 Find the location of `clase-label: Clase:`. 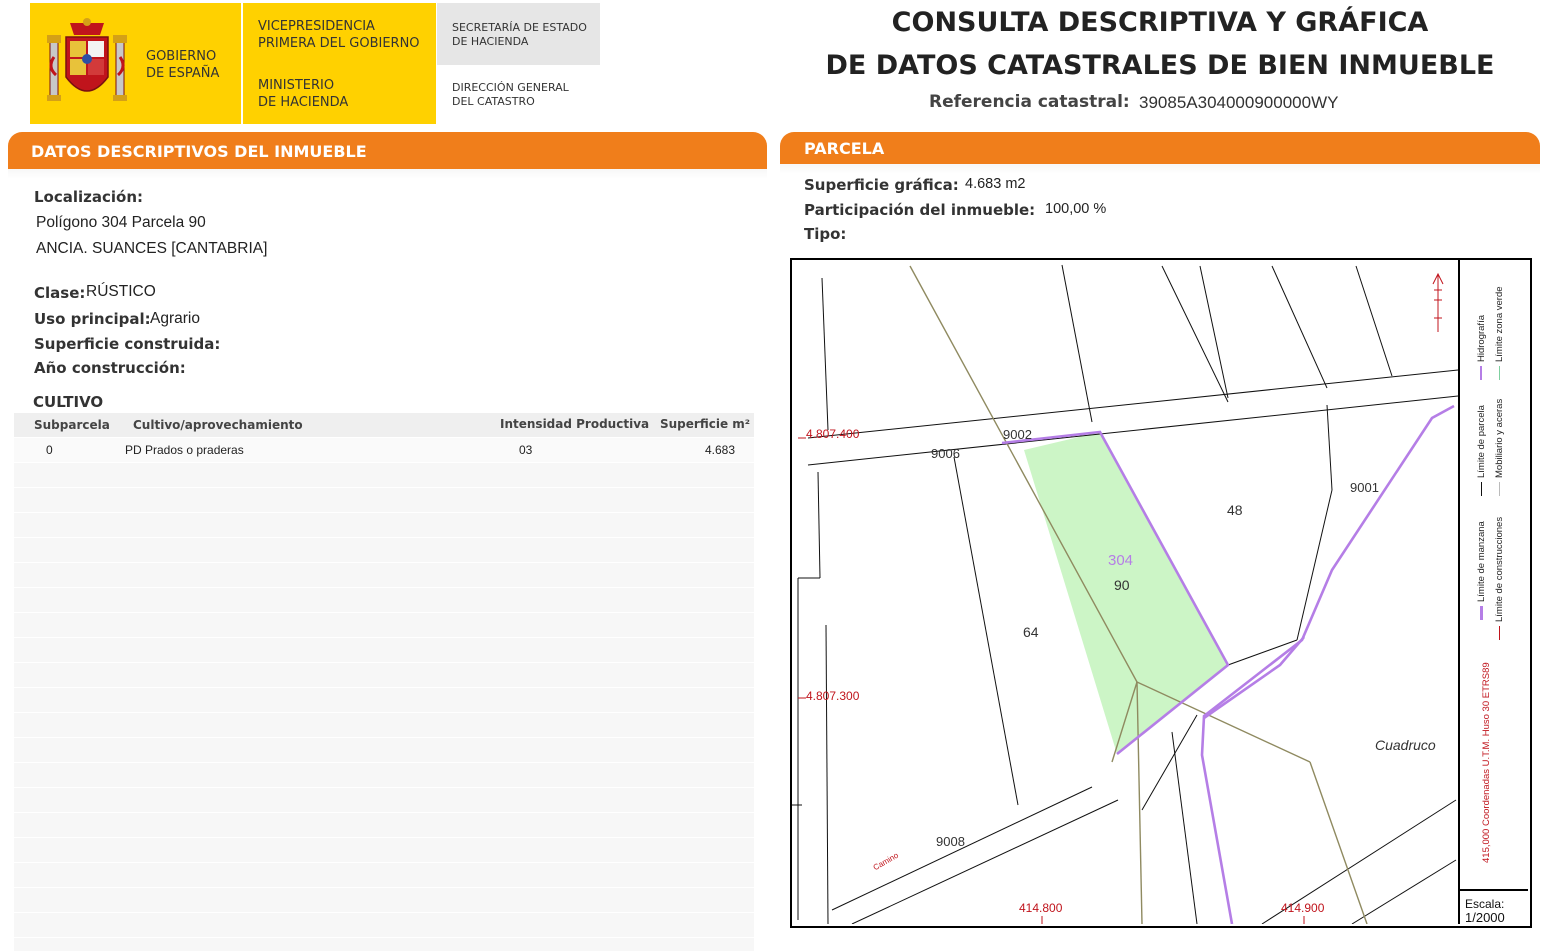

clase-label: Clase: is located at coordinates (60, 293).